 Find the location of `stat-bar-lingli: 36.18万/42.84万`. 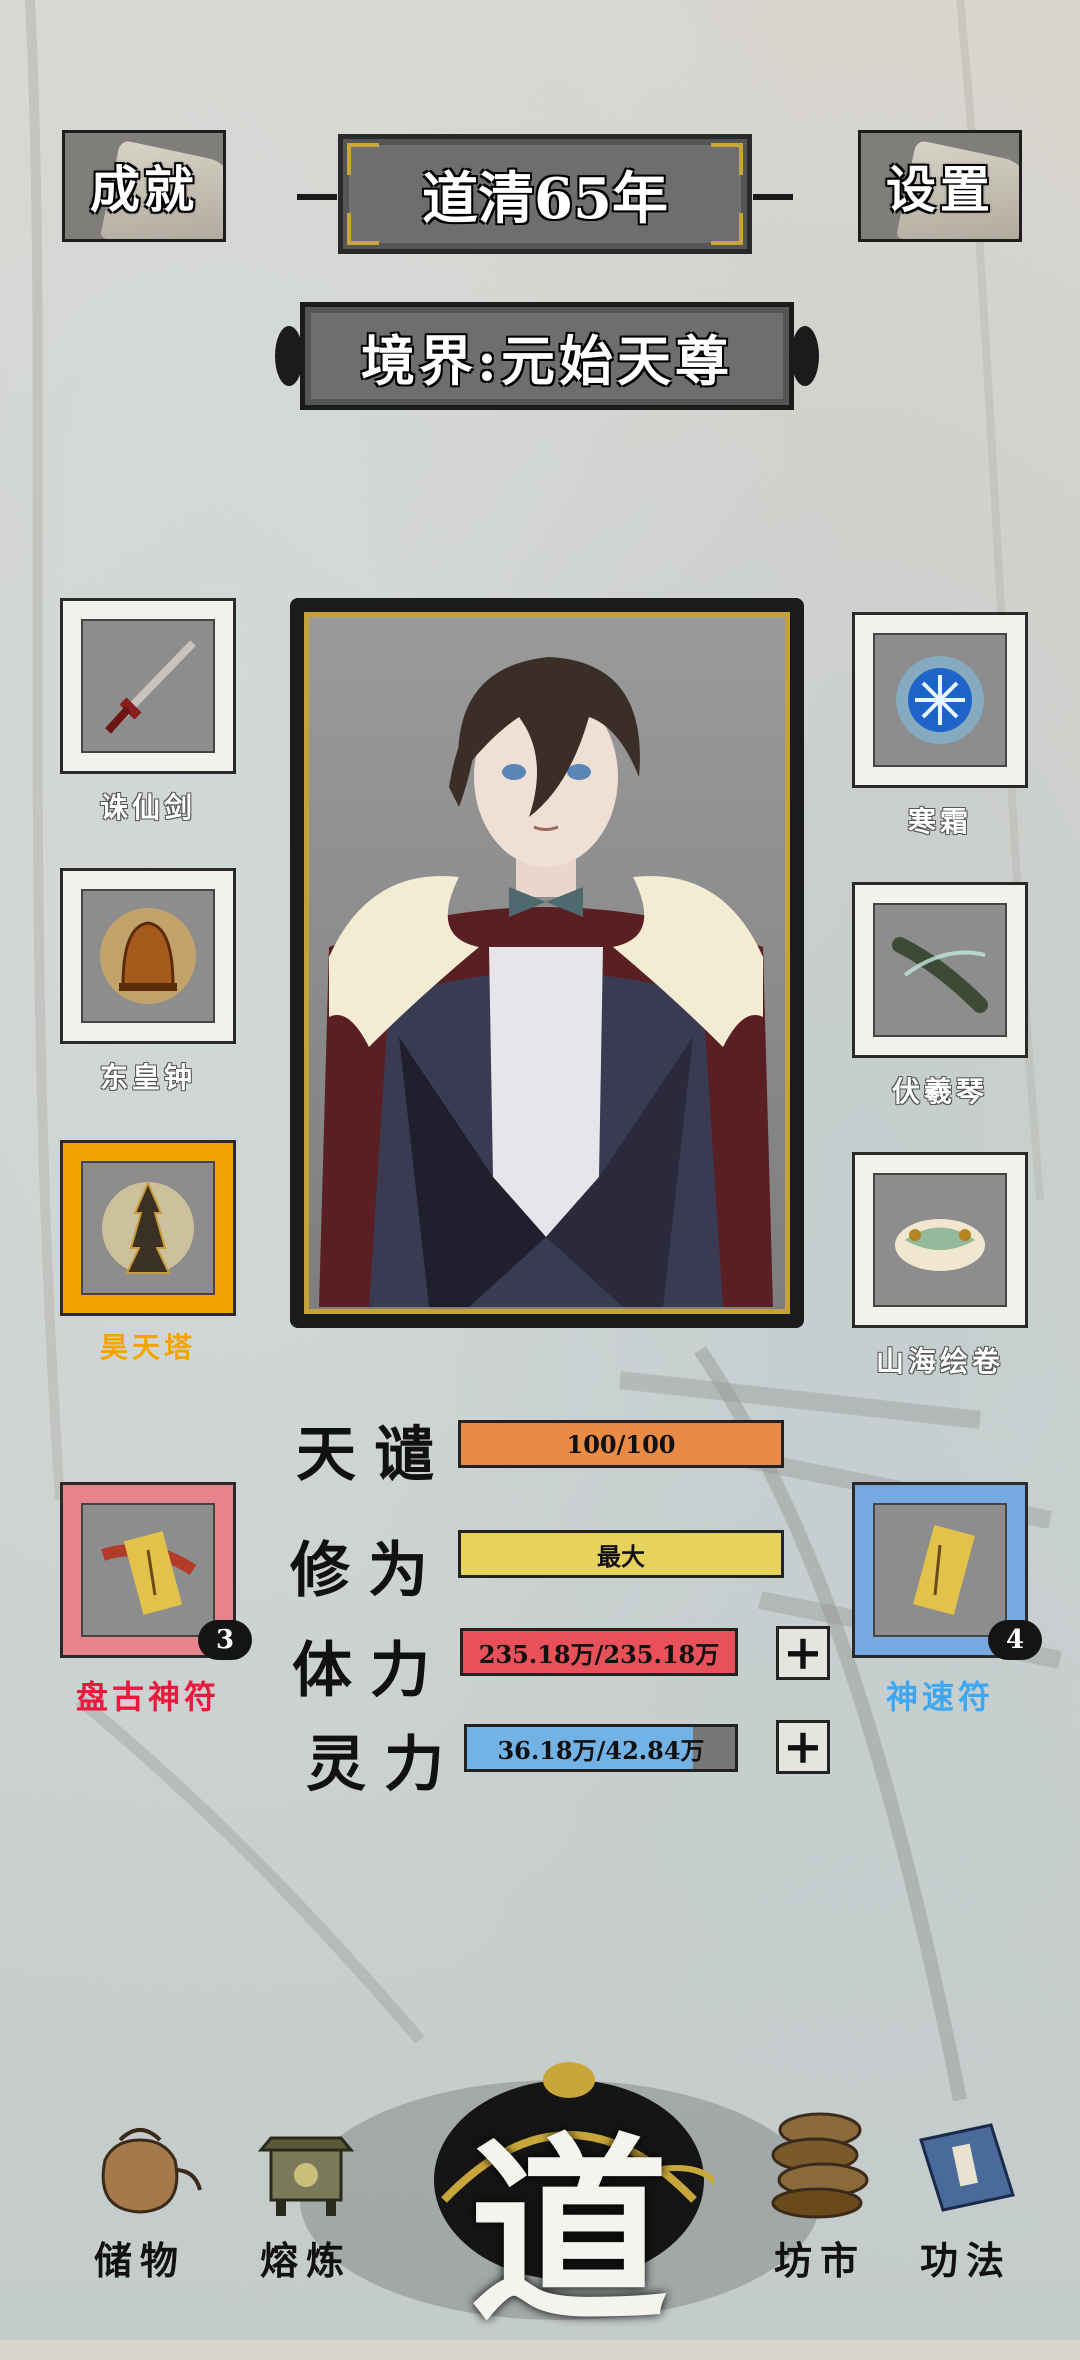

stat-bar-lingli: 36.18万/42.84万 is located at coordinates (601, 1748).